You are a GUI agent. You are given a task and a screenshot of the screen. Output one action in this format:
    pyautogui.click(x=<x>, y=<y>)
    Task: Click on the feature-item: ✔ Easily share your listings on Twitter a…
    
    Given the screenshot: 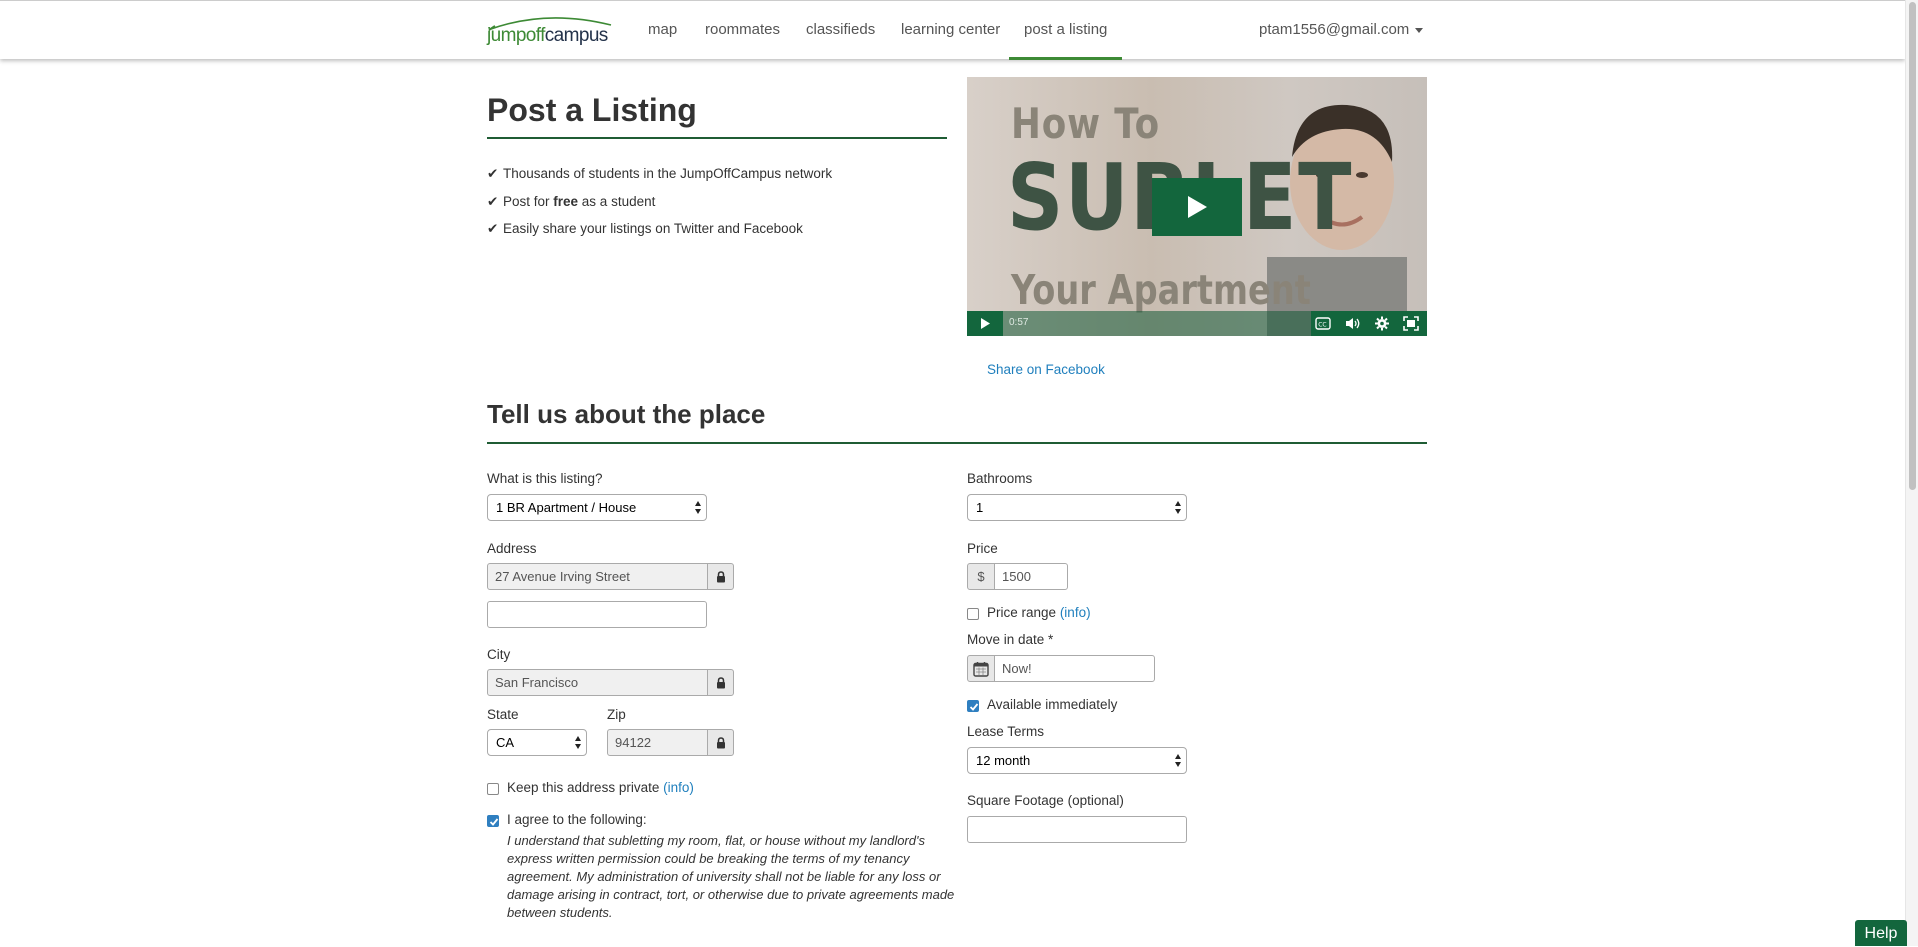 What is the action you would take?
    pyautogui.click(x=645, y=228)
    